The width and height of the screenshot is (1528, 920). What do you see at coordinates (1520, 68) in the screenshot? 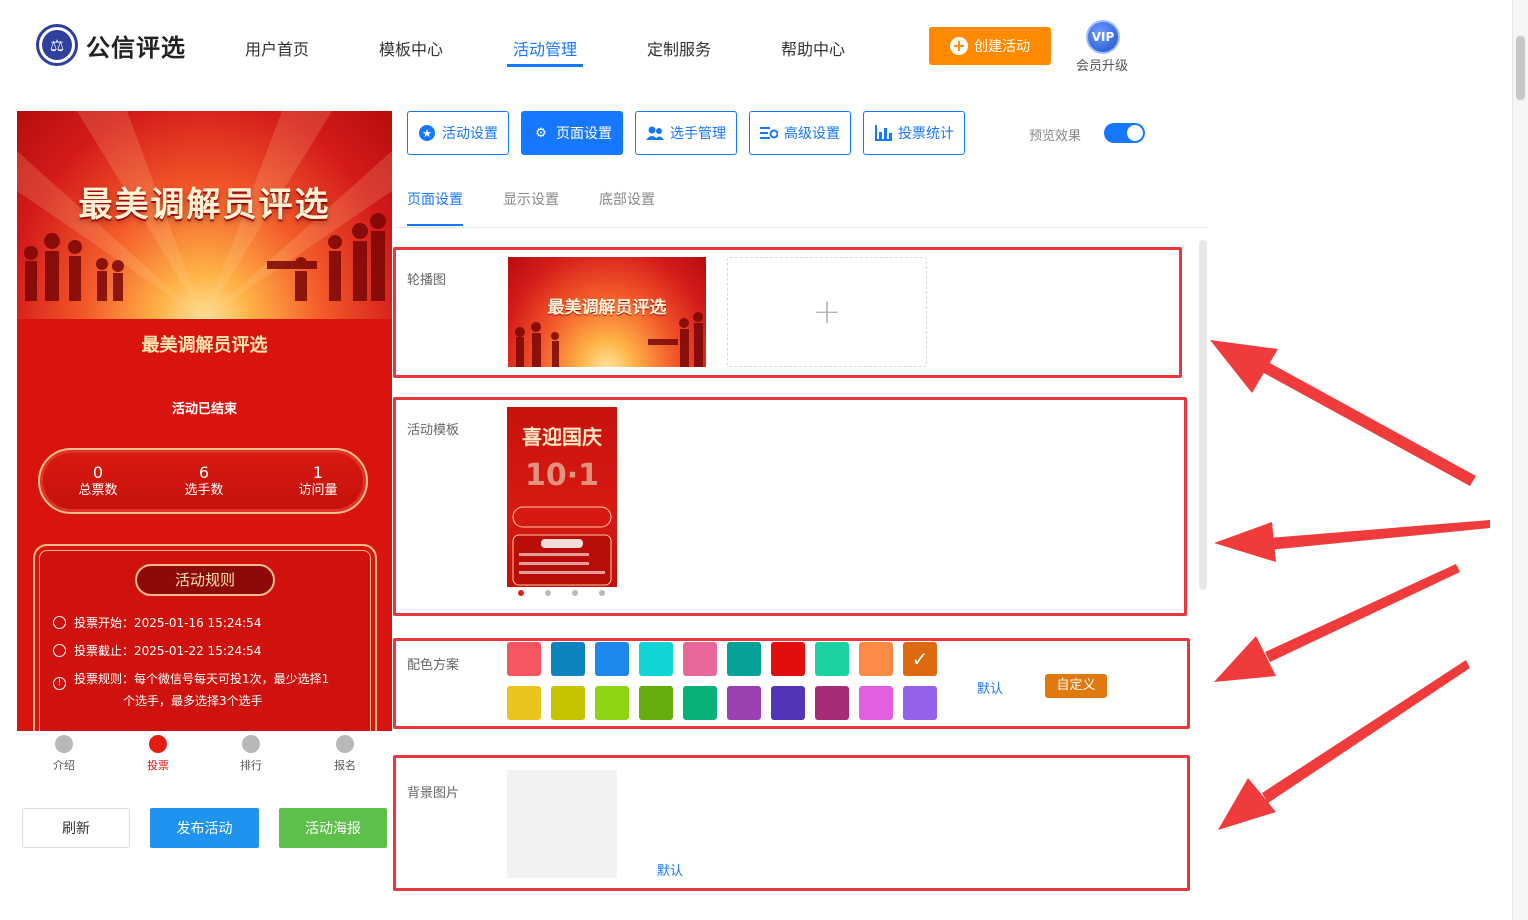
I see `scrollbar-thumb` at bounding box center [1520, 68].